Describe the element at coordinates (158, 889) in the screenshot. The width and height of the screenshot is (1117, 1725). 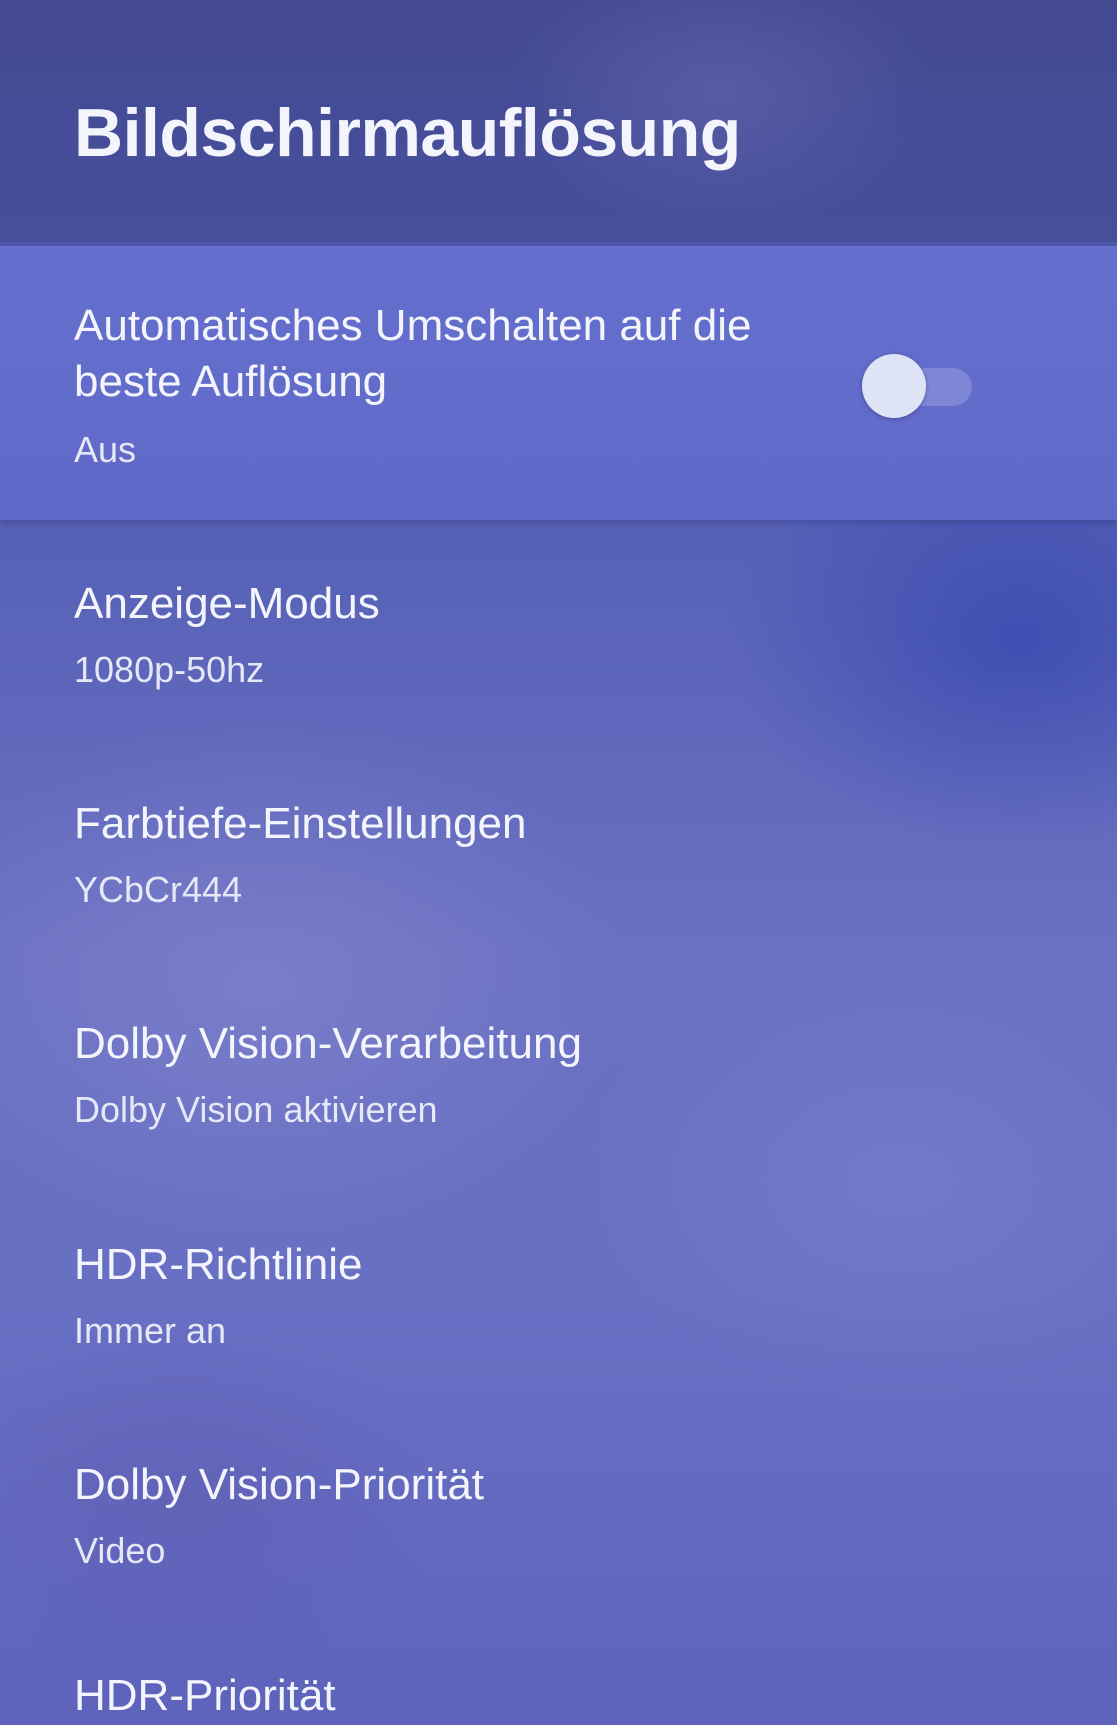
I see `setting-value: YCbCr444` at that location.